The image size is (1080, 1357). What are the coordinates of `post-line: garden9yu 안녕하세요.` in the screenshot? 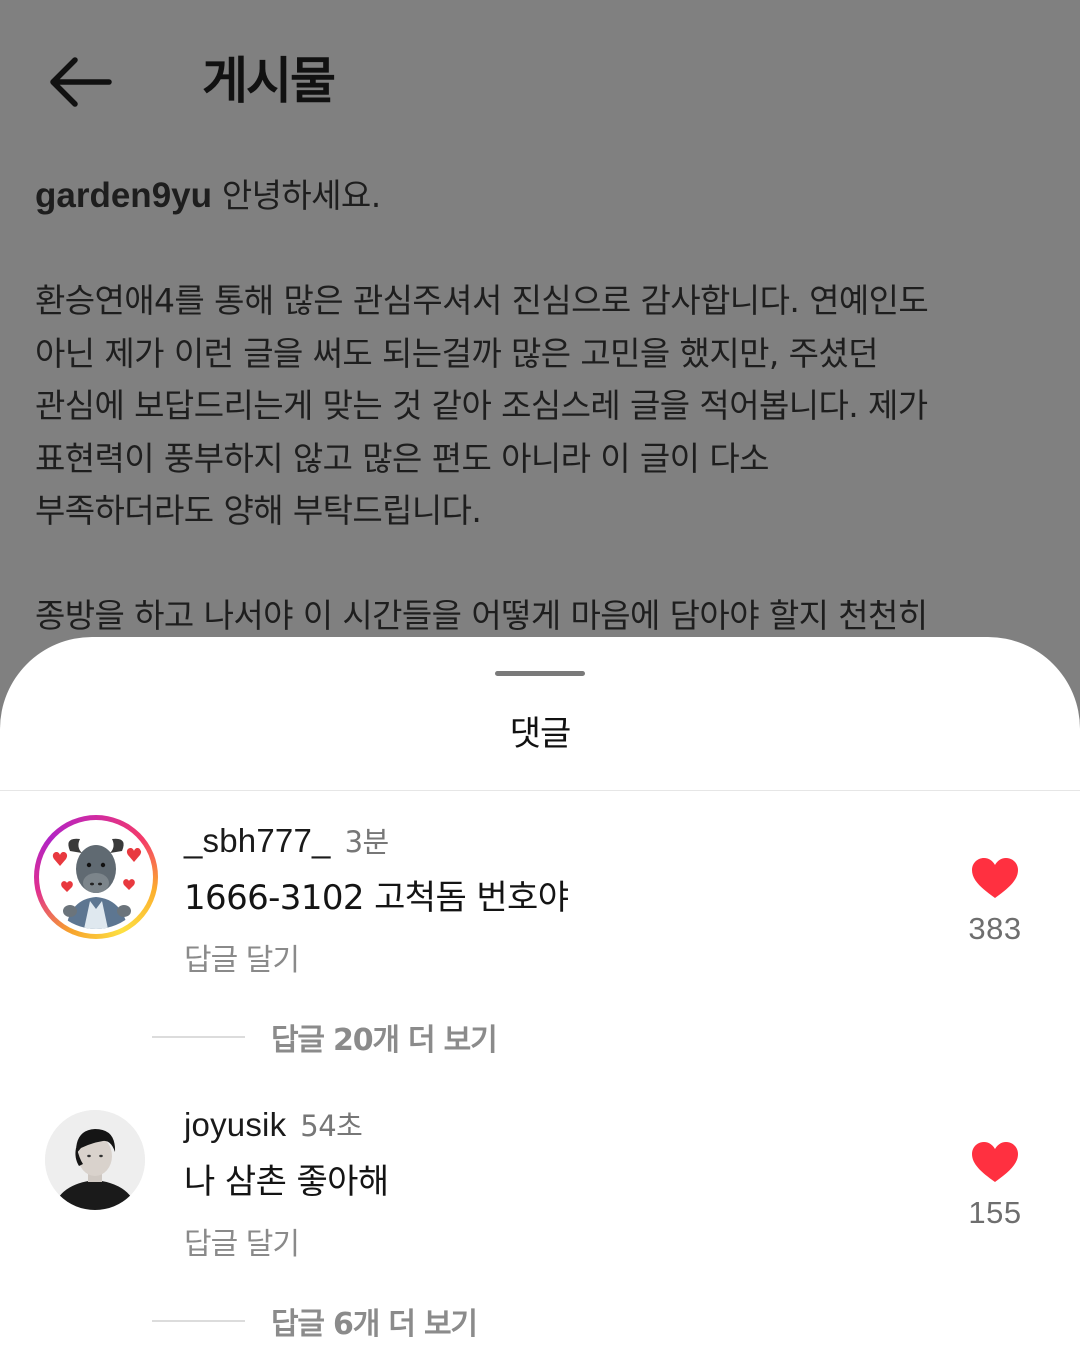 It's located at (547, 196).